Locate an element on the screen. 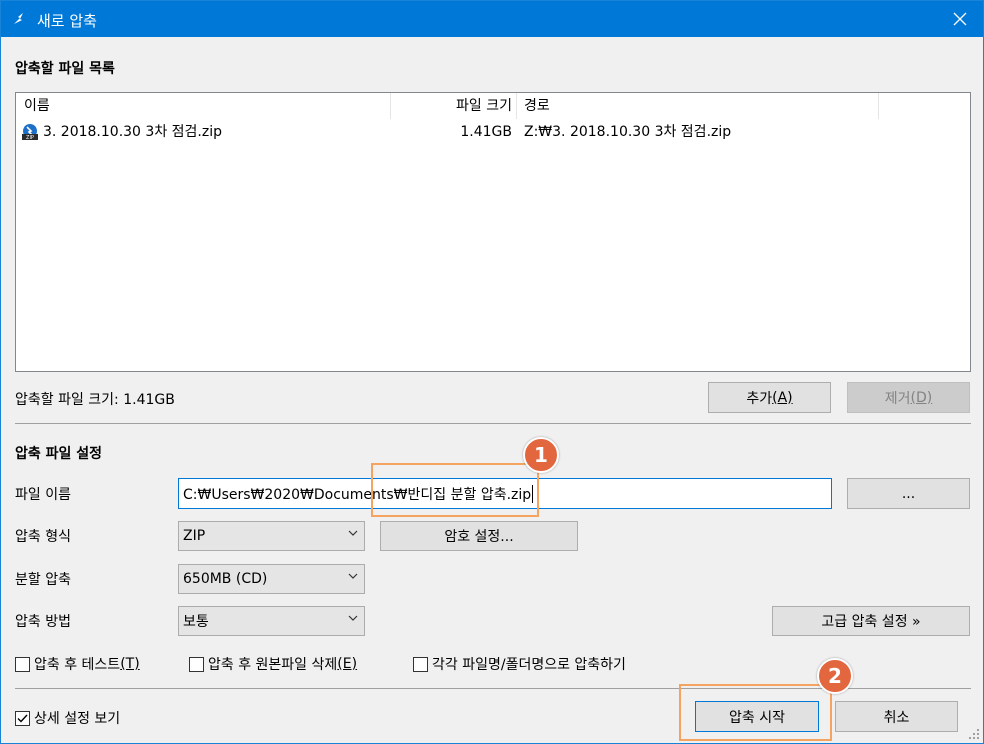  test-after-checkbox: 압축 후 테스트 (T) is located at coordinates (77, 664).